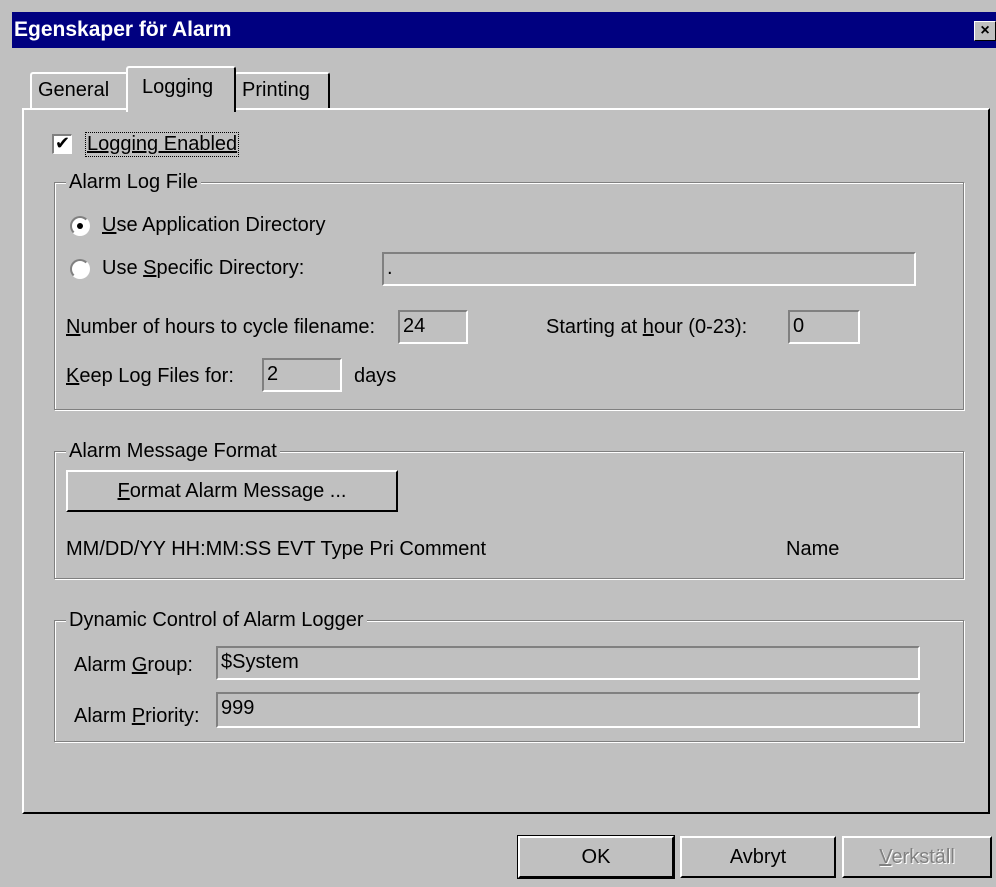  What do you see at coordinates (221, 327) in the screenshot?
I see `cycle-hours-label: Number of hours to cycle filename:` at bounding box center [221, 327].